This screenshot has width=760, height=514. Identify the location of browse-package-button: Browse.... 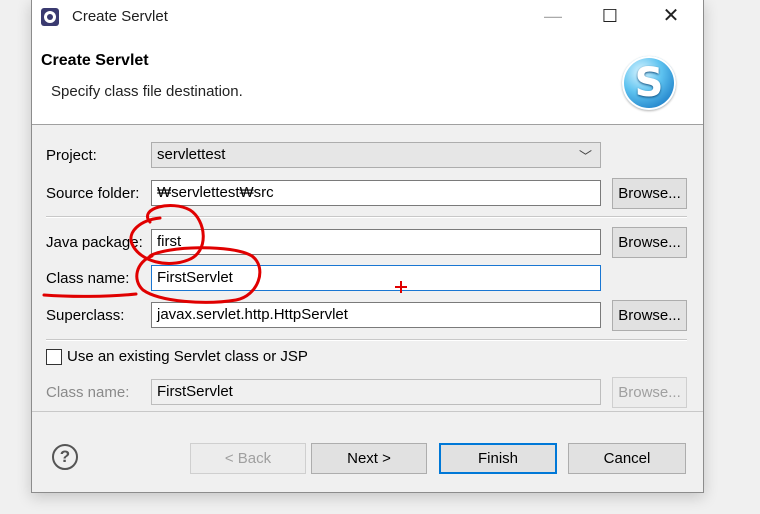
(649, 242).